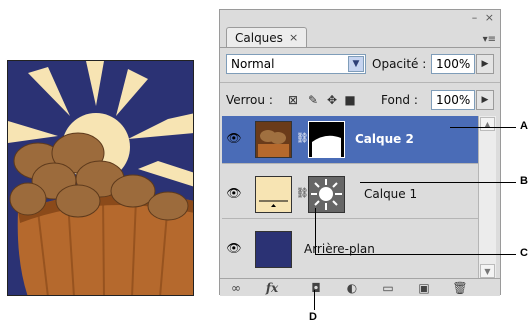  What do you see at coordinates (485, 64) in the screenshot?
I see `opacity-arrow-icon: ▶` at bounding box center [485, 64].